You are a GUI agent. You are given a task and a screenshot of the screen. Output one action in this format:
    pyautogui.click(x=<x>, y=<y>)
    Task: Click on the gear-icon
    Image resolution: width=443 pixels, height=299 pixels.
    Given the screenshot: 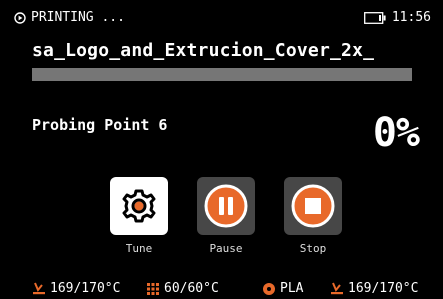 What is the action you would take?
    pyautogui.click(x=139, y=206)
    